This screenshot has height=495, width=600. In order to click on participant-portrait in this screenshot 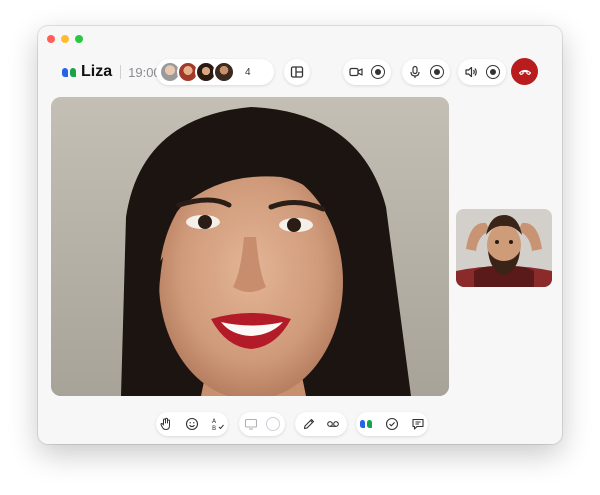, I will do `click(504, 248)`.